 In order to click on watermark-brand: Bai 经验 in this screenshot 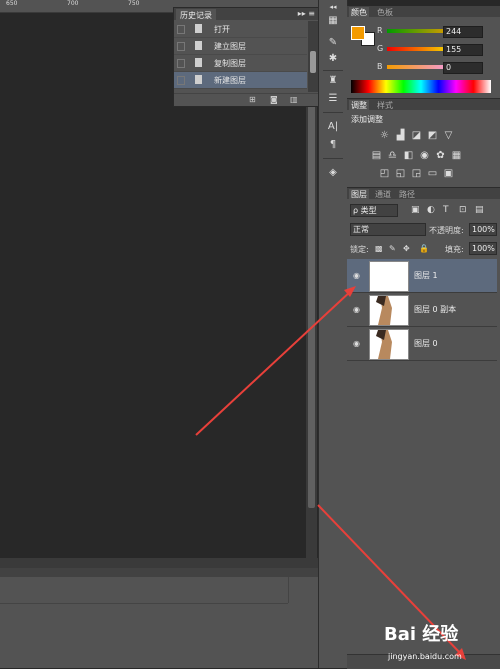, I will do `click(421, 634)`.